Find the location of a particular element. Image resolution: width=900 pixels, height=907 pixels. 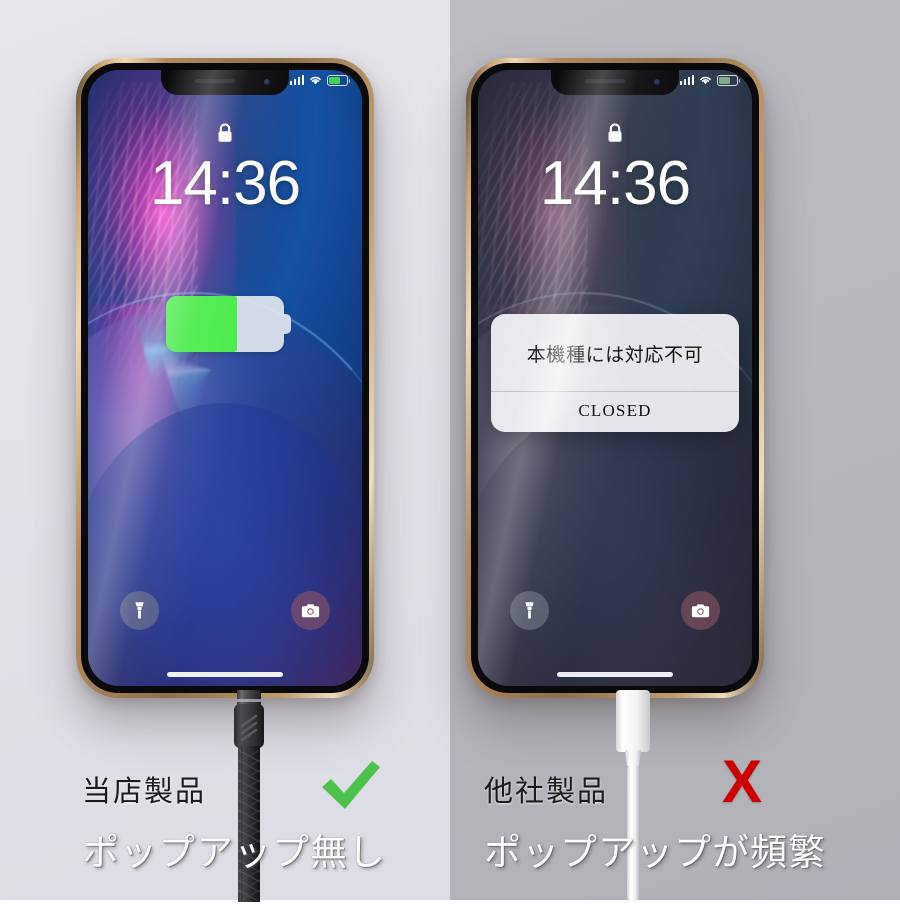

popup-close-button: CLOSED is located at coordinates (615, 412).